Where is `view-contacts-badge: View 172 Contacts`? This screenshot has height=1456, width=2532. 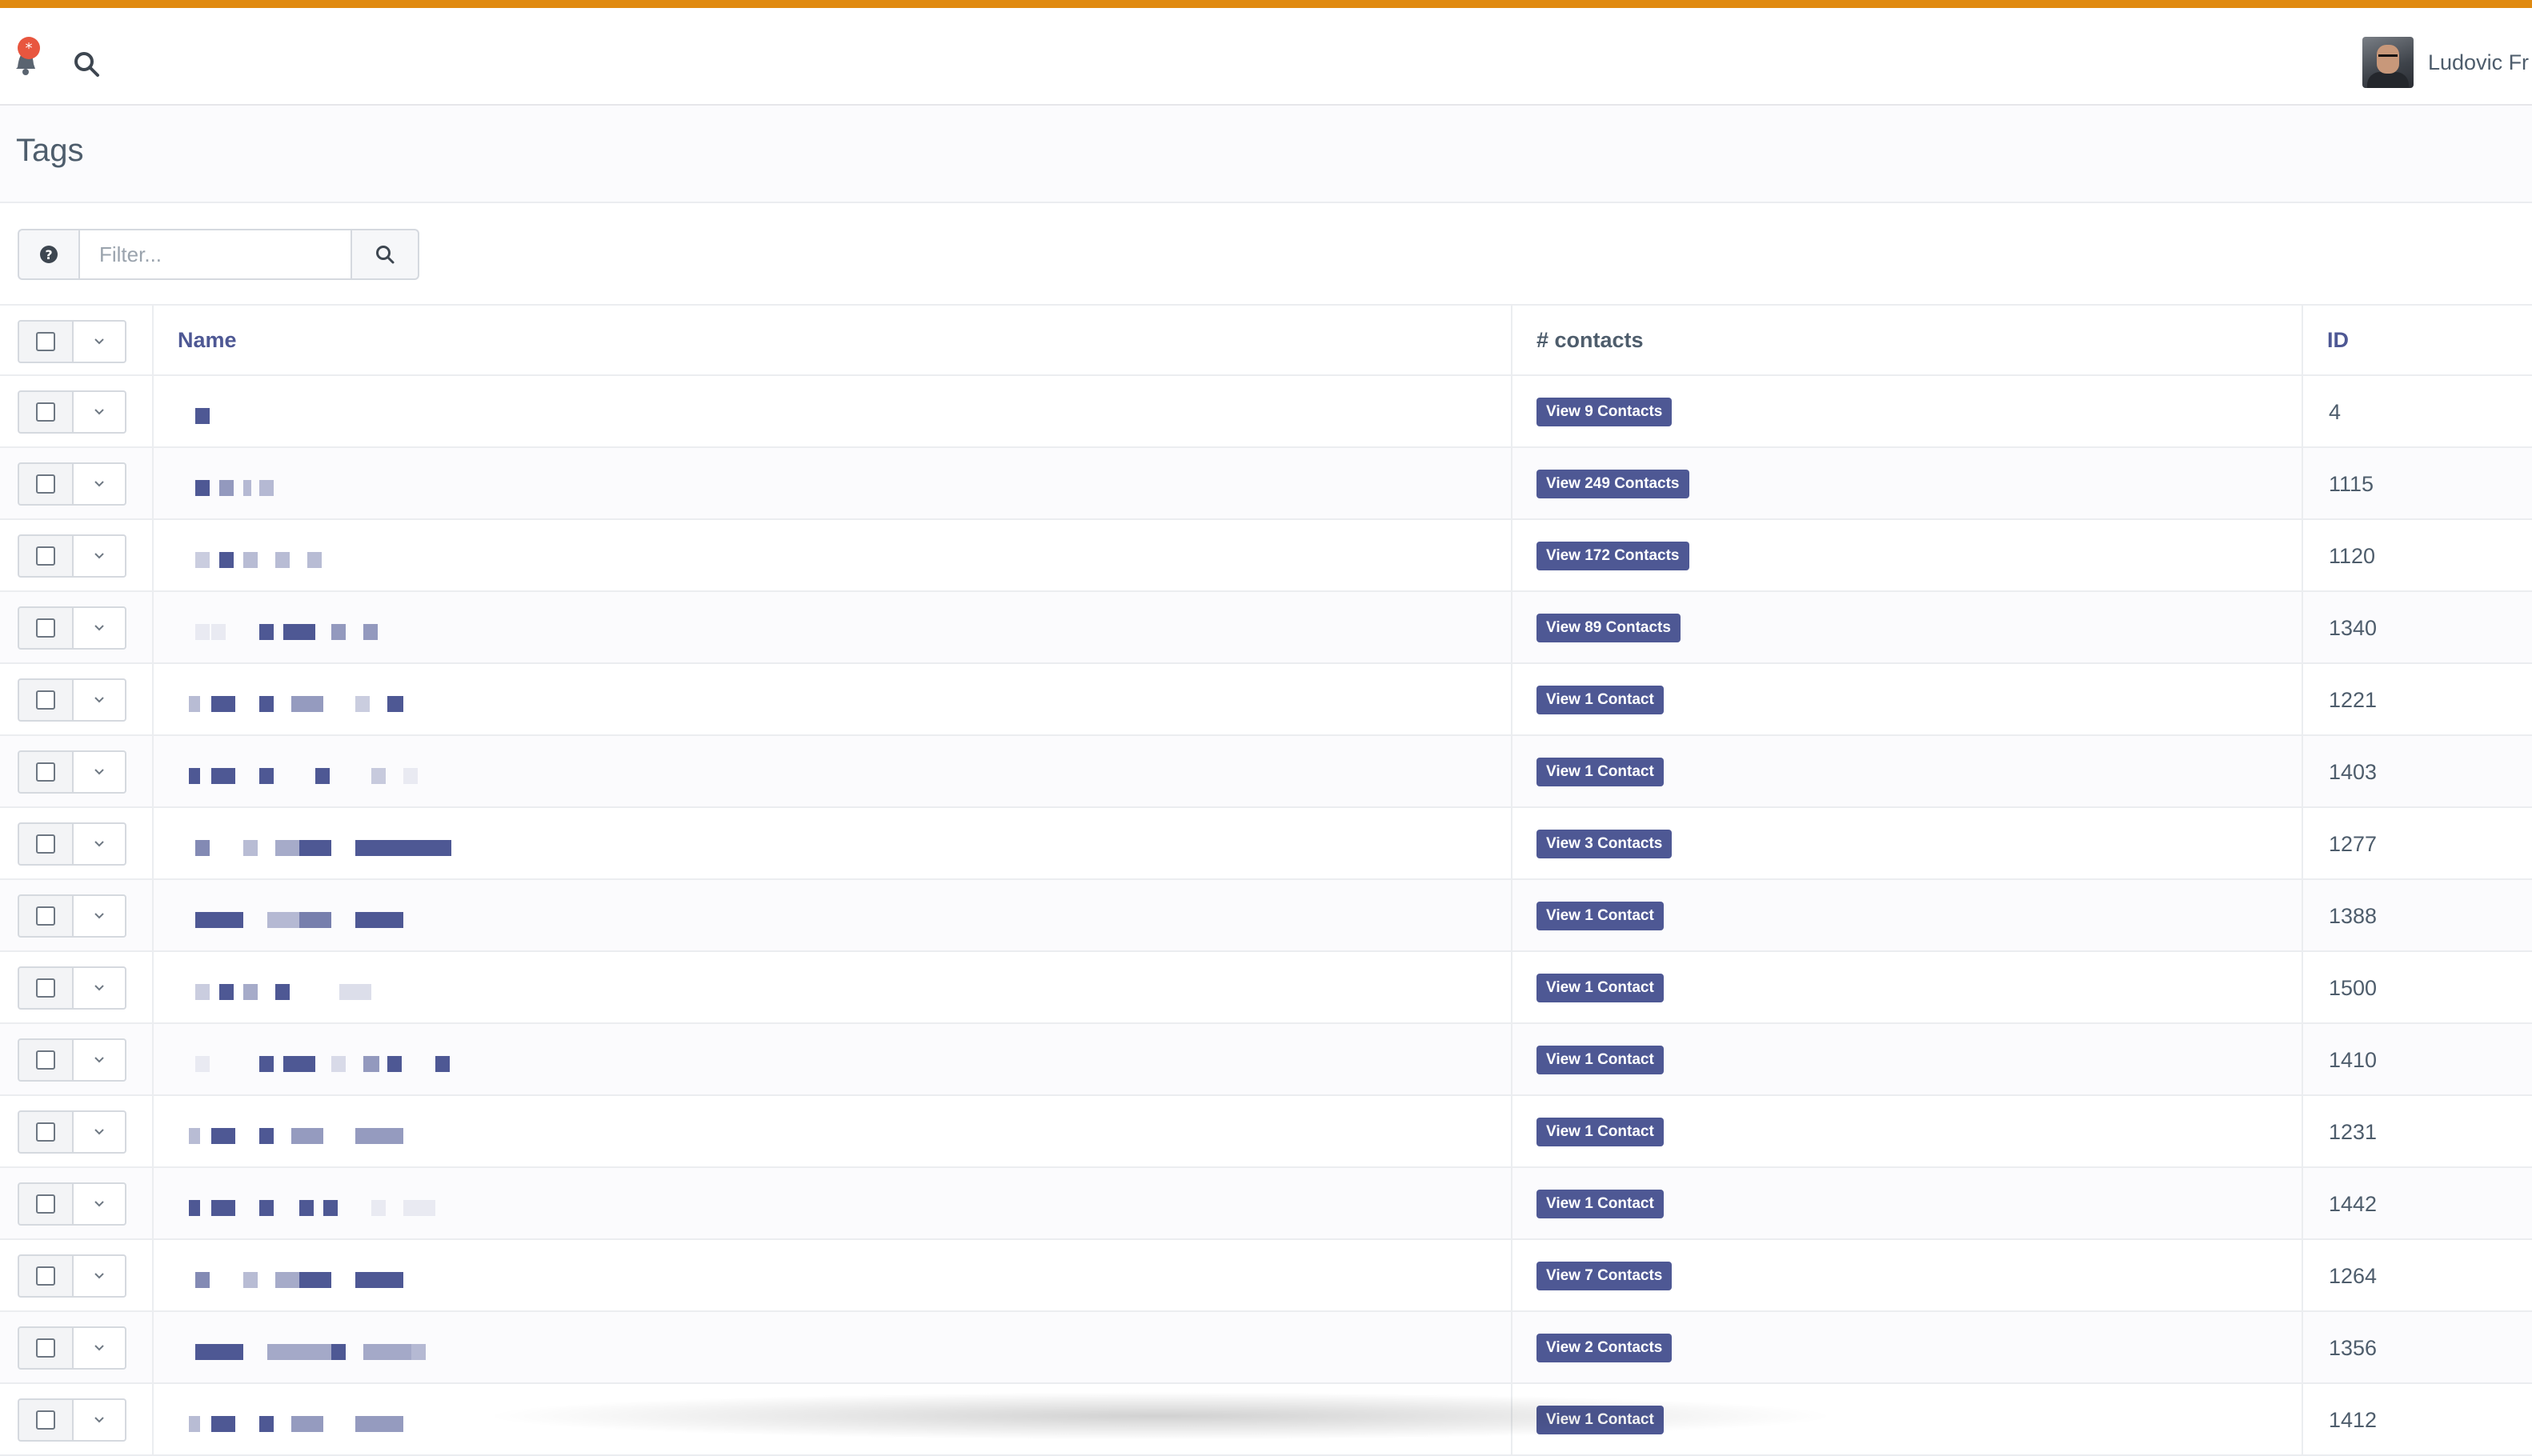
view-contacts-badge: View 172 Contacts is located at coordinates (1612, 556).